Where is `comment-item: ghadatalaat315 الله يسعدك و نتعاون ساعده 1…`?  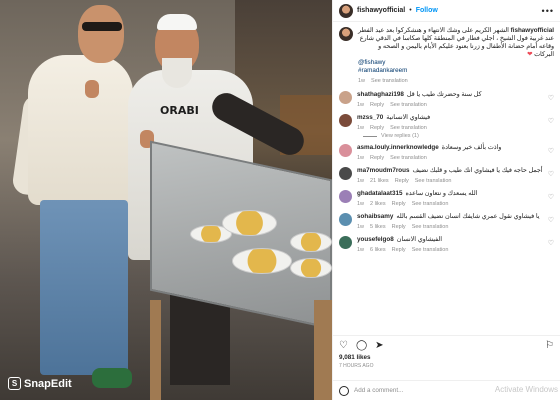 comment-item: ghadatalaat315 الله يسعدك و نتعاون ساعده 1… is located at coordinates (446, 196).